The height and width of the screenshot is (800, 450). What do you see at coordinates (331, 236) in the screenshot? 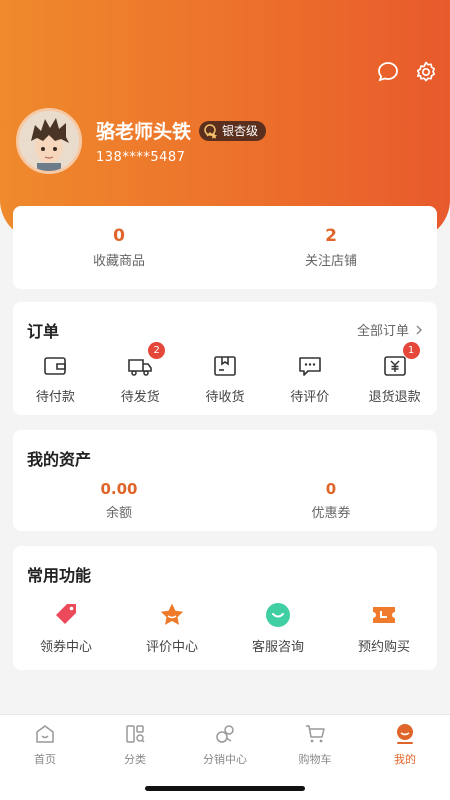
I see `followed-count: 2` at bounding box center [331, 236].